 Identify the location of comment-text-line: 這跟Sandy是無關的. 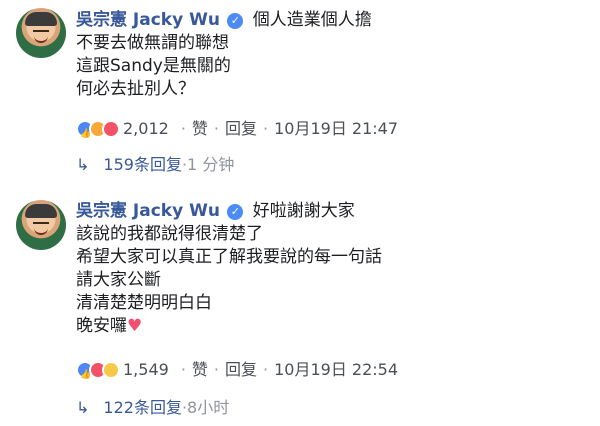
(153, 66).